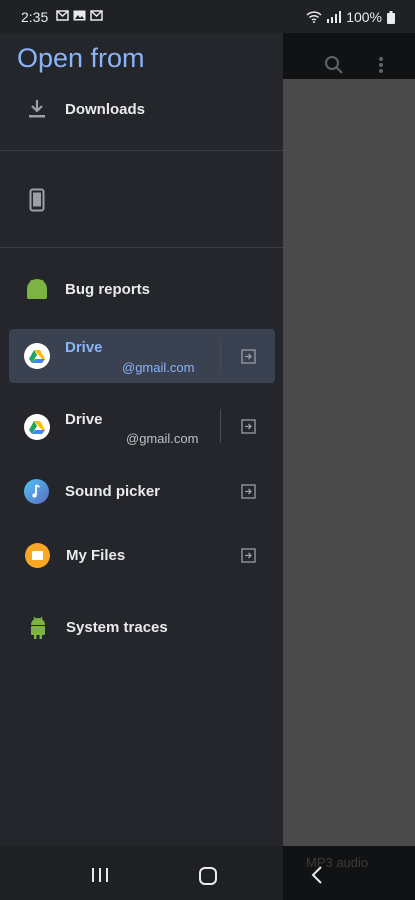  Describe the element at coordinates (37, 109) in the screenshot. I see `download-icon` at that location.